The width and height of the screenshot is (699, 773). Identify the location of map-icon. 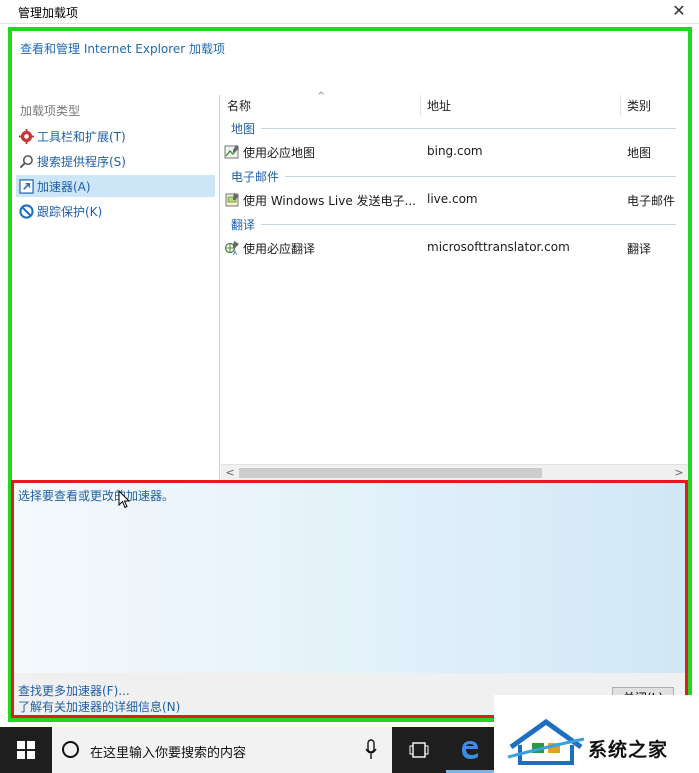
(232, 152).